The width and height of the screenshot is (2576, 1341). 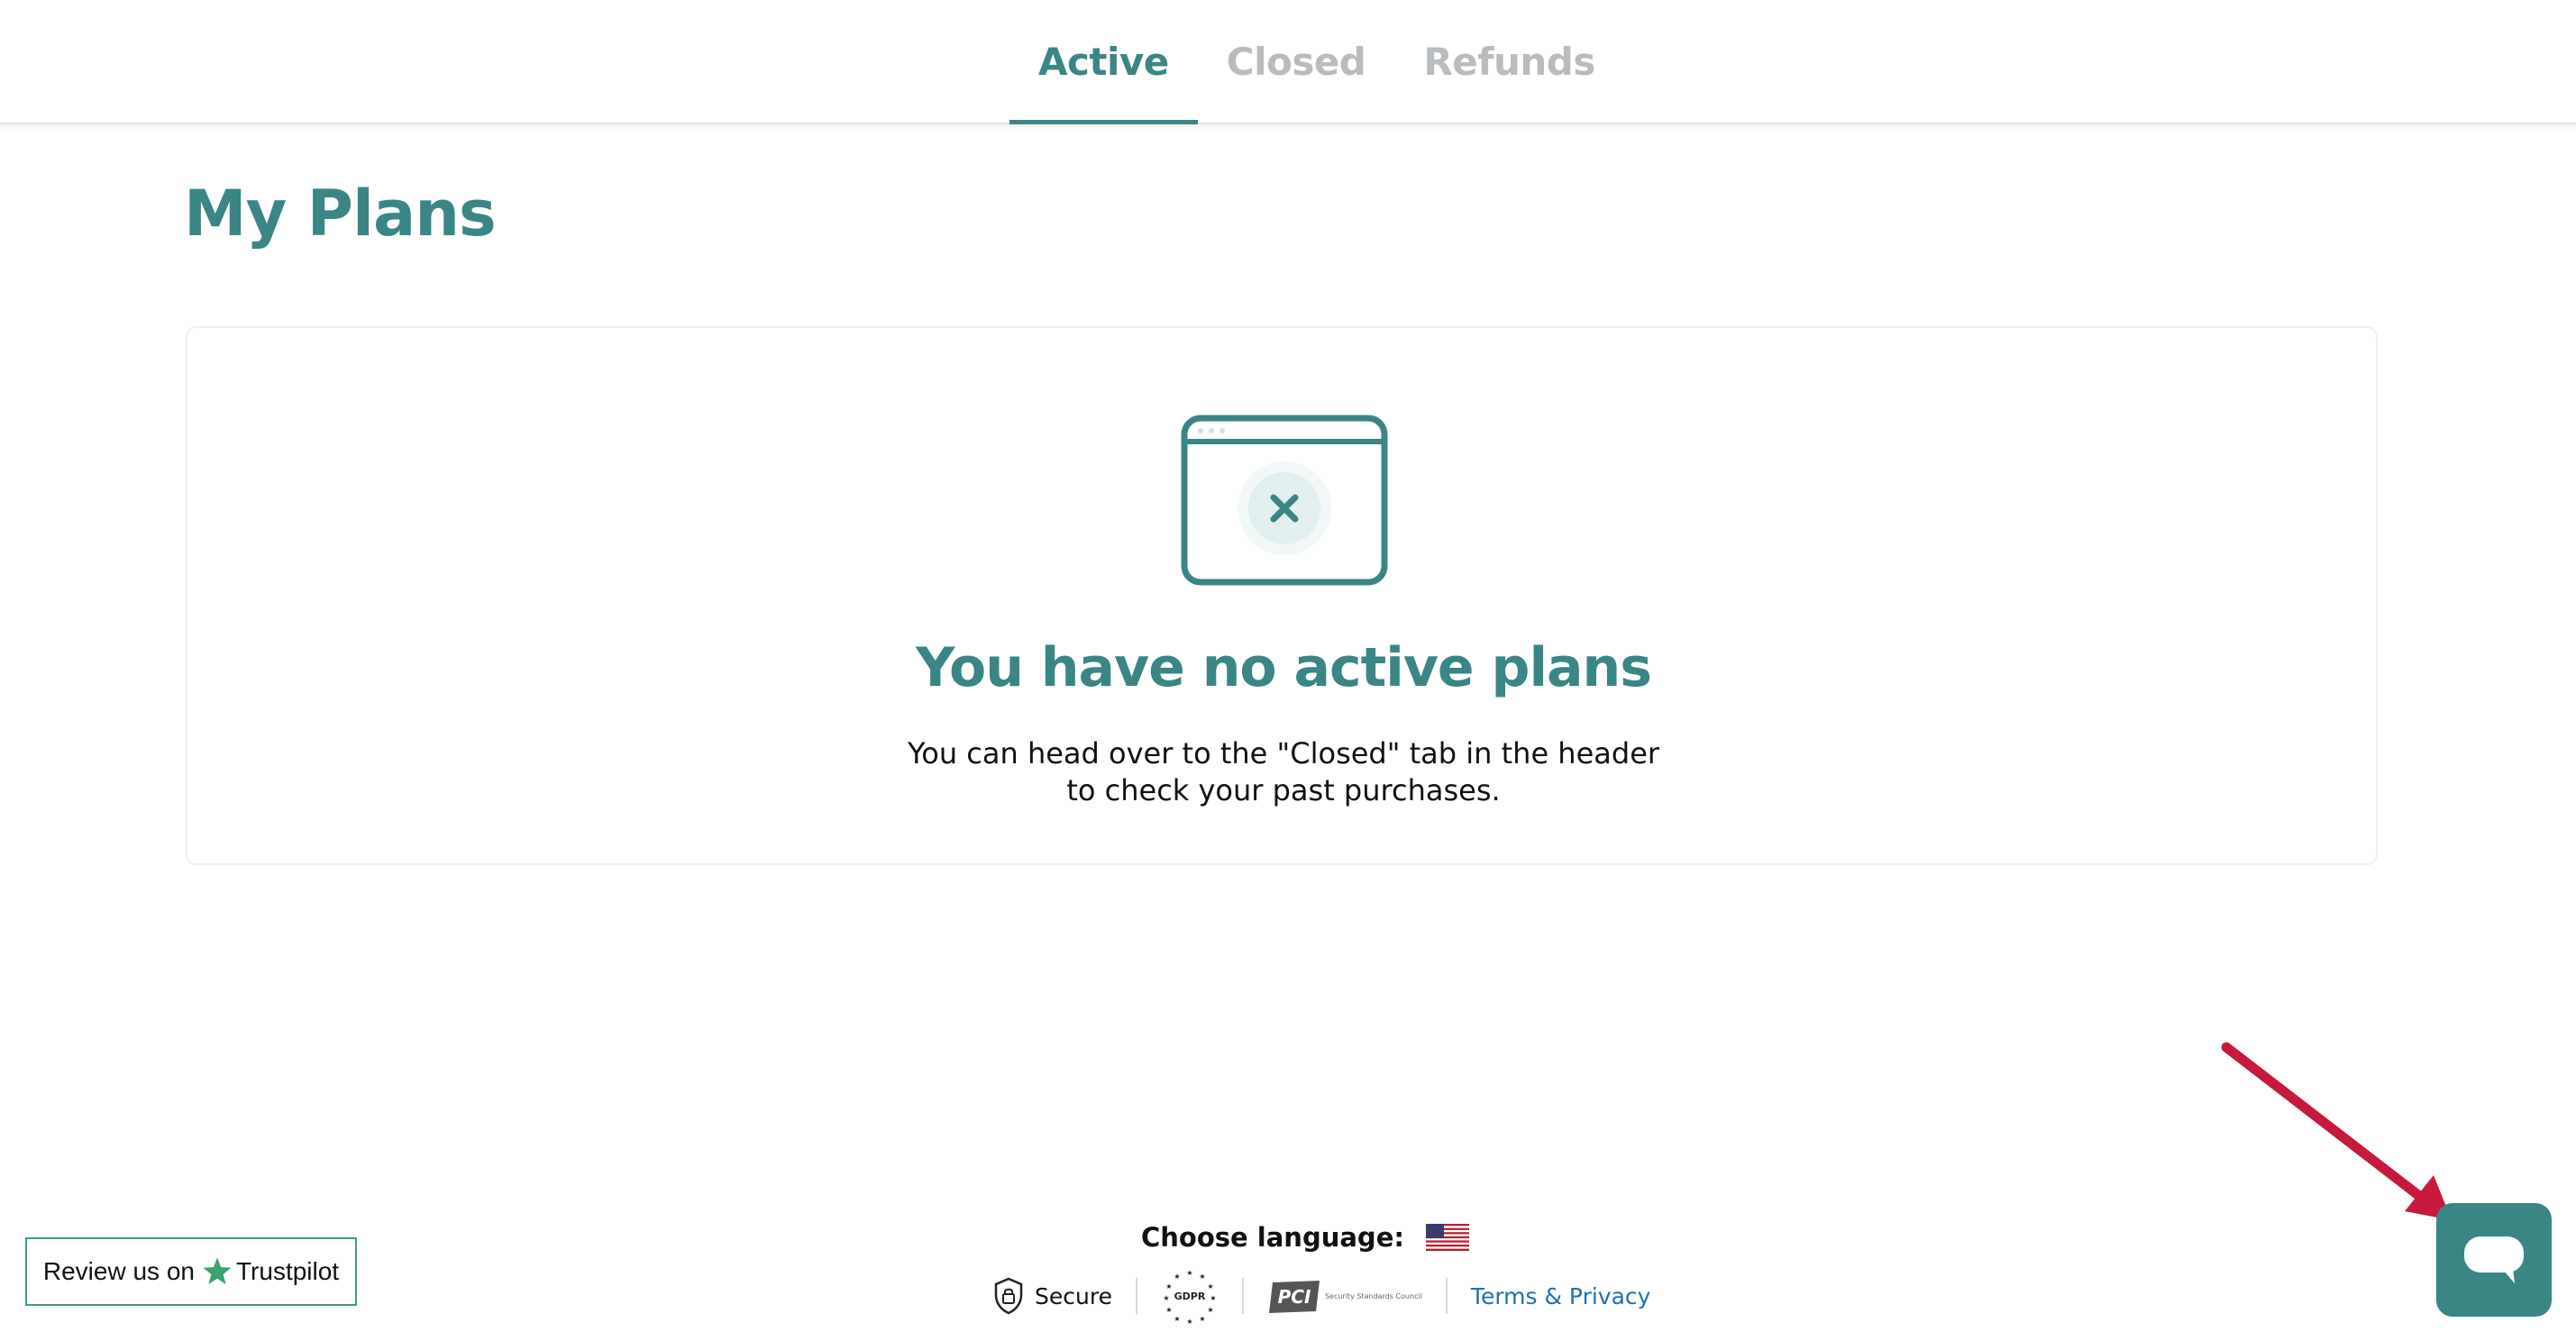 I want to click on pci-logo-icon: PCI, so click(x=1294, y=1297).